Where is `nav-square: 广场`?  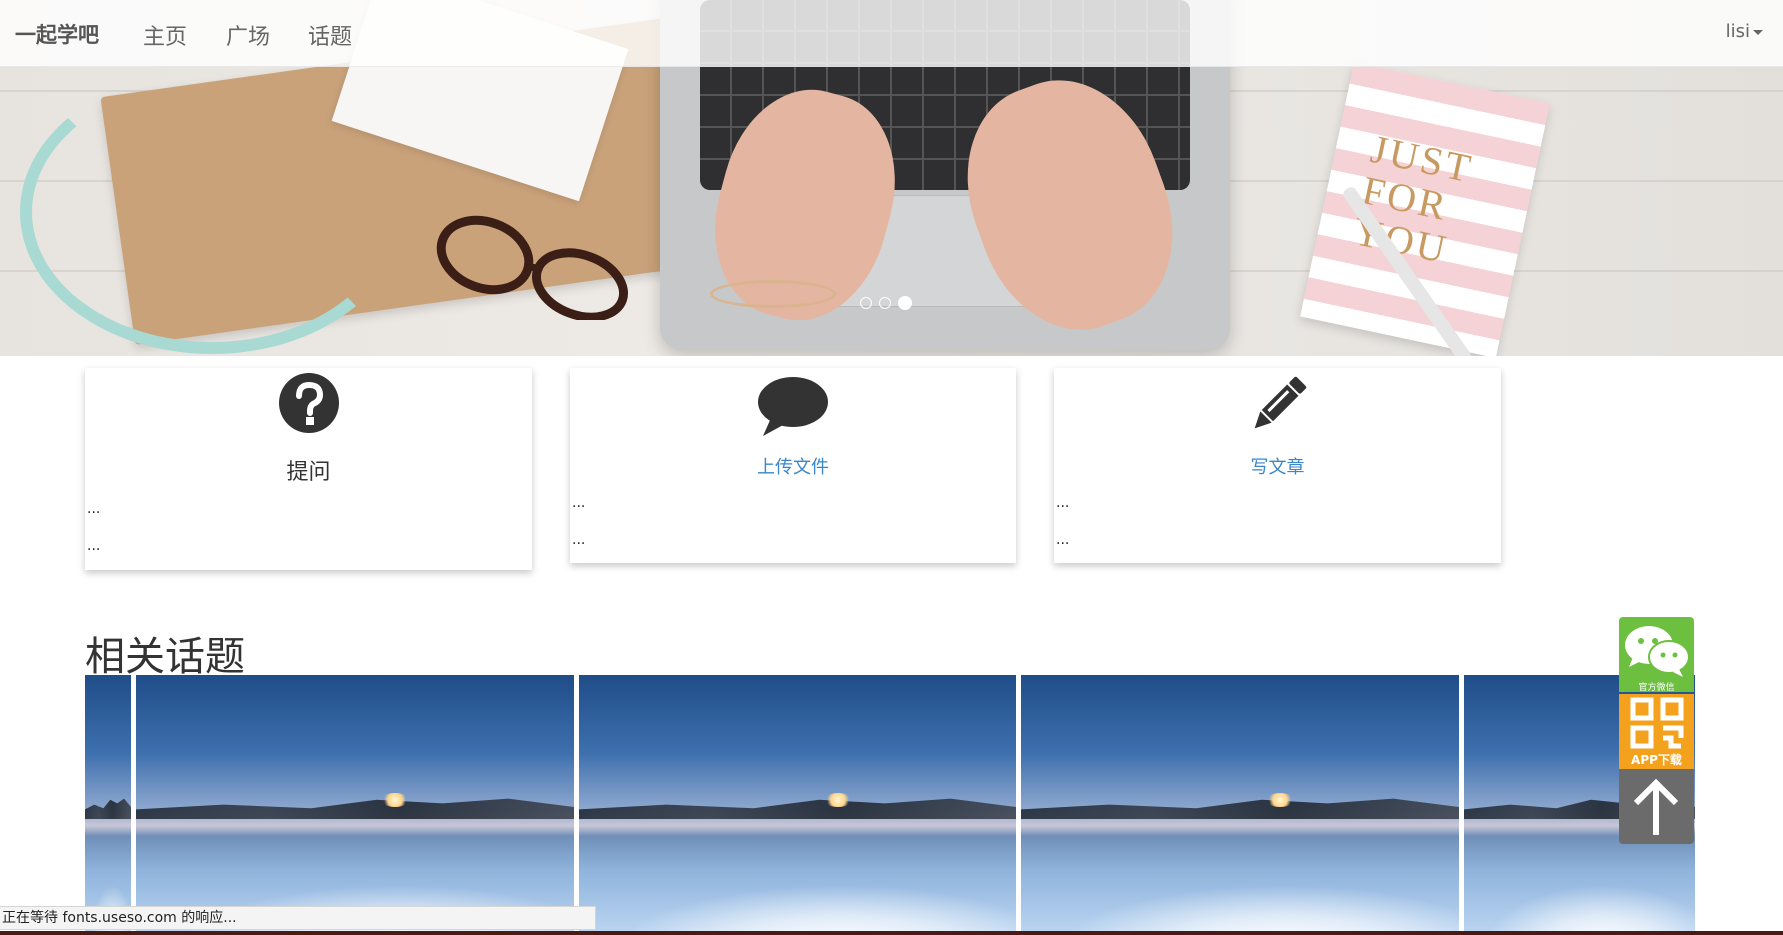
nav-square: 广场 is located at coordinates (248, 35).